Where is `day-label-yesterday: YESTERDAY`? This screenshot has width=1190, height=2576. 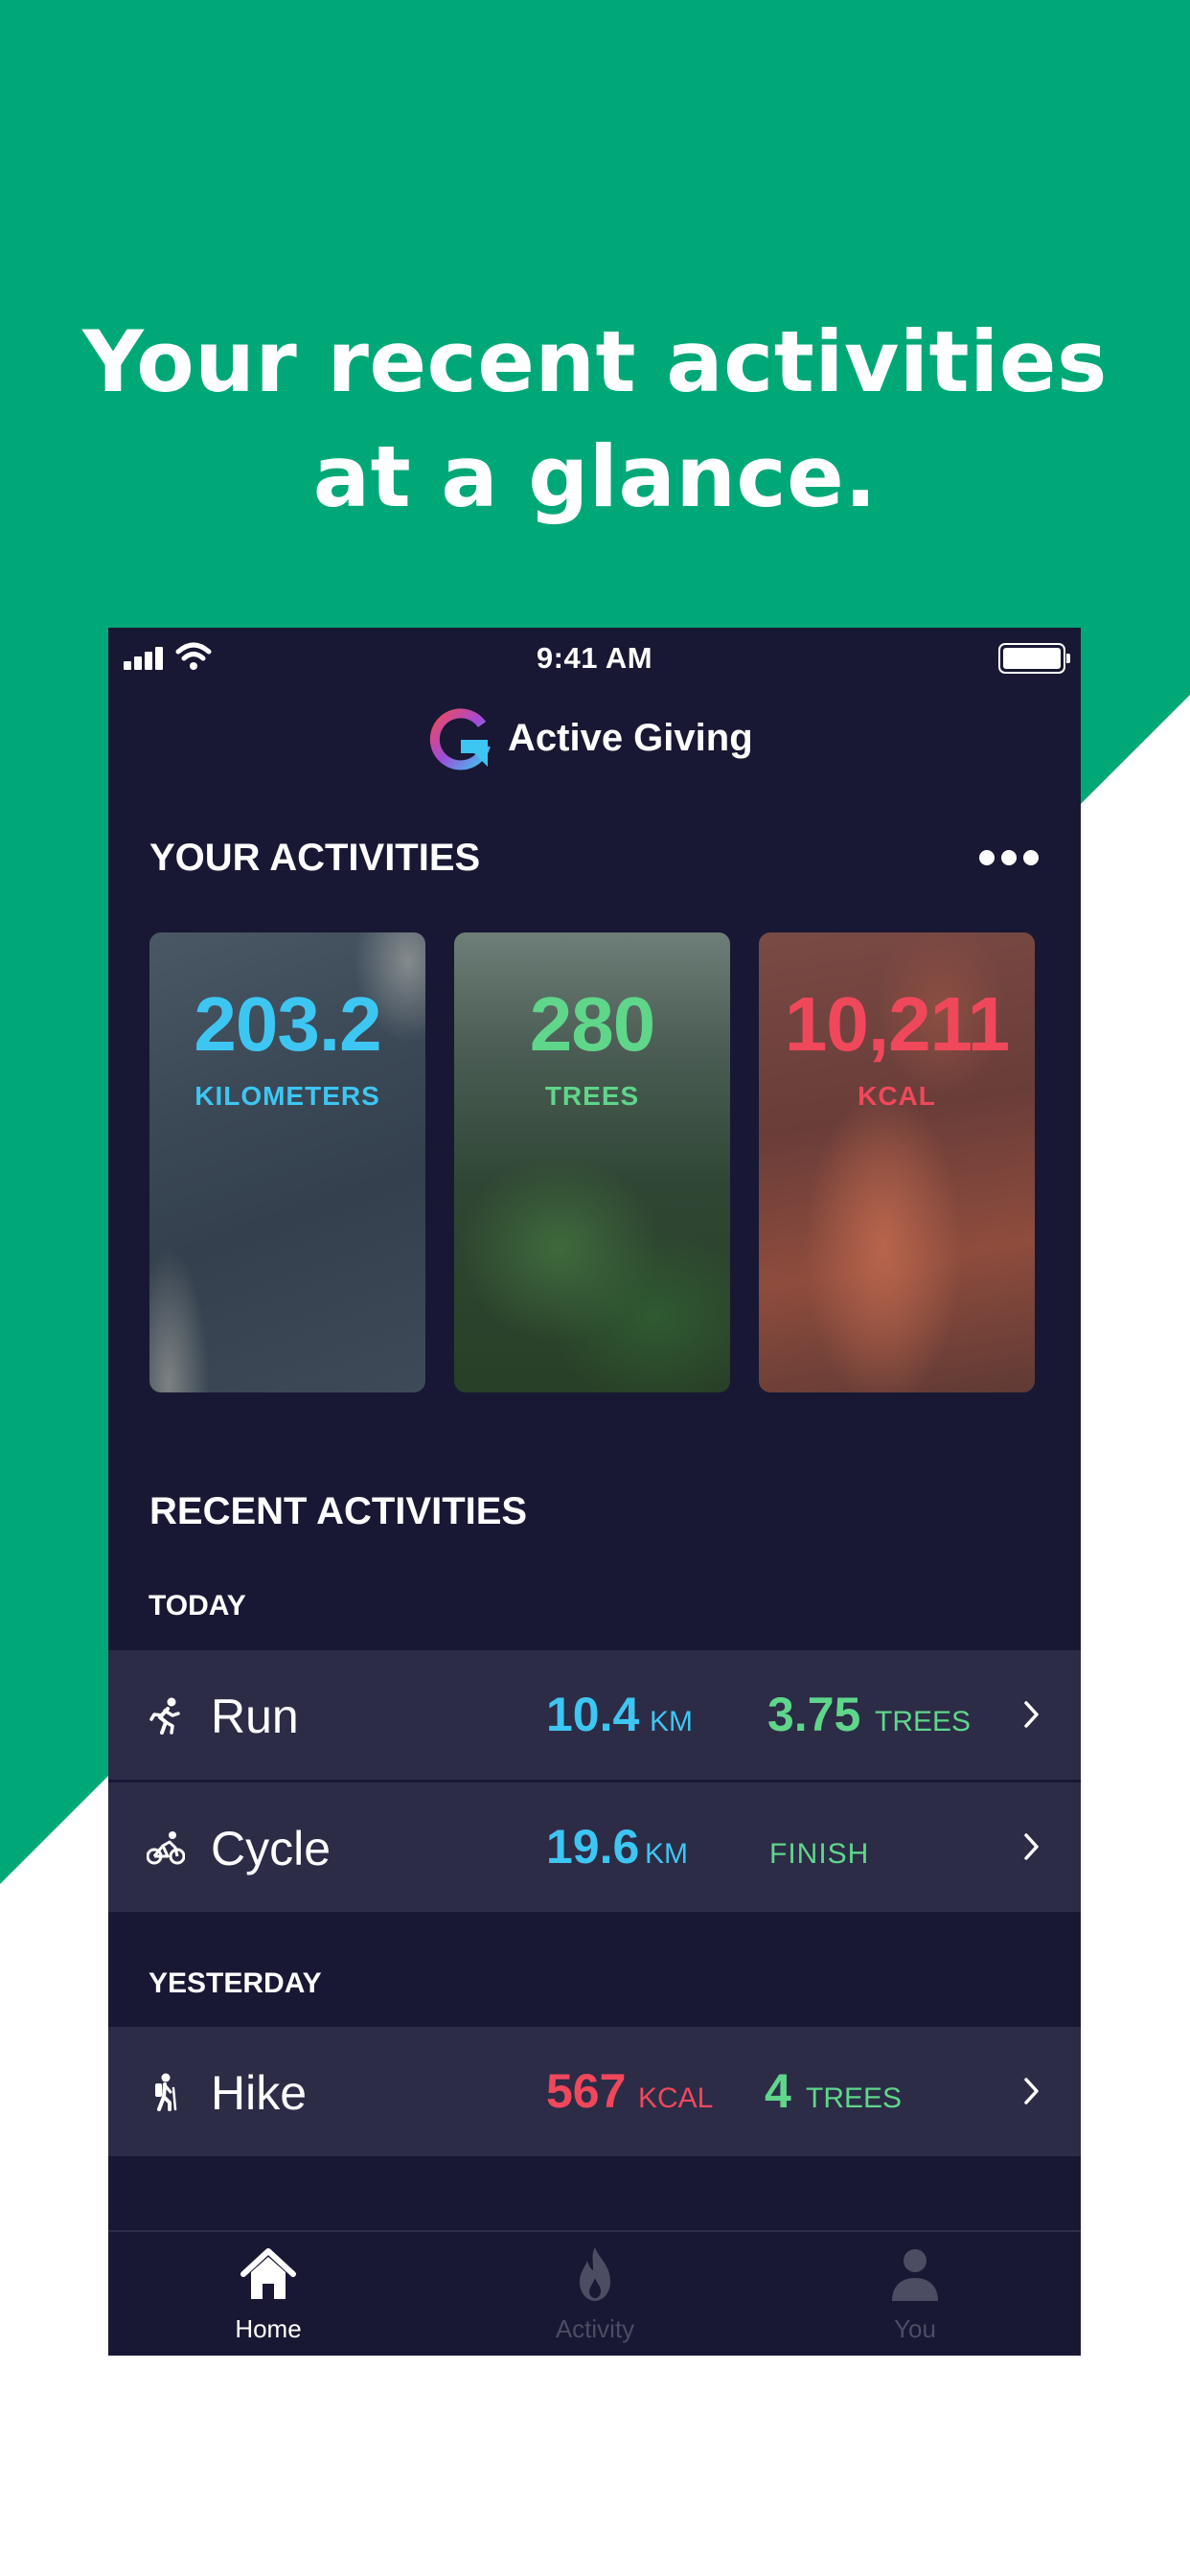 day-label-yesterday: YESTERDAY is located at coordinates (236, 1983).